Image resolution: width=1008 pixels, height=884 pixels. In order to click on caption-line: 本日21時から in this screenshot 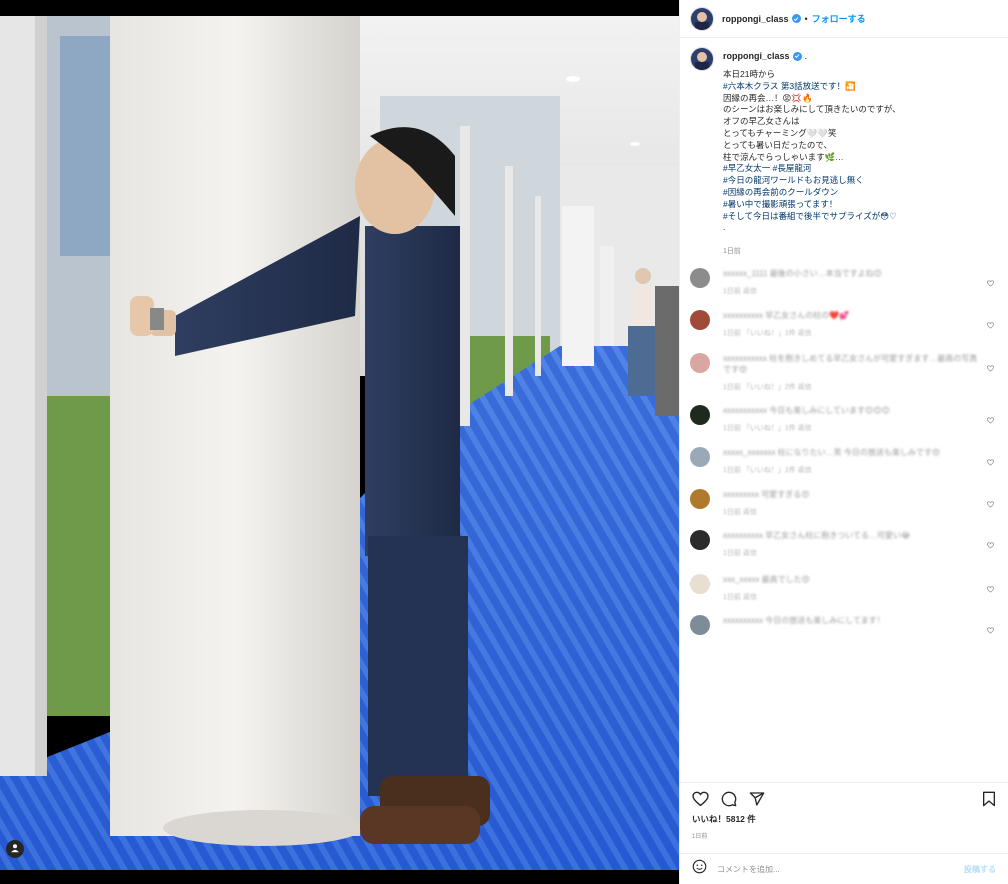, I will do `click(749, 74)`.